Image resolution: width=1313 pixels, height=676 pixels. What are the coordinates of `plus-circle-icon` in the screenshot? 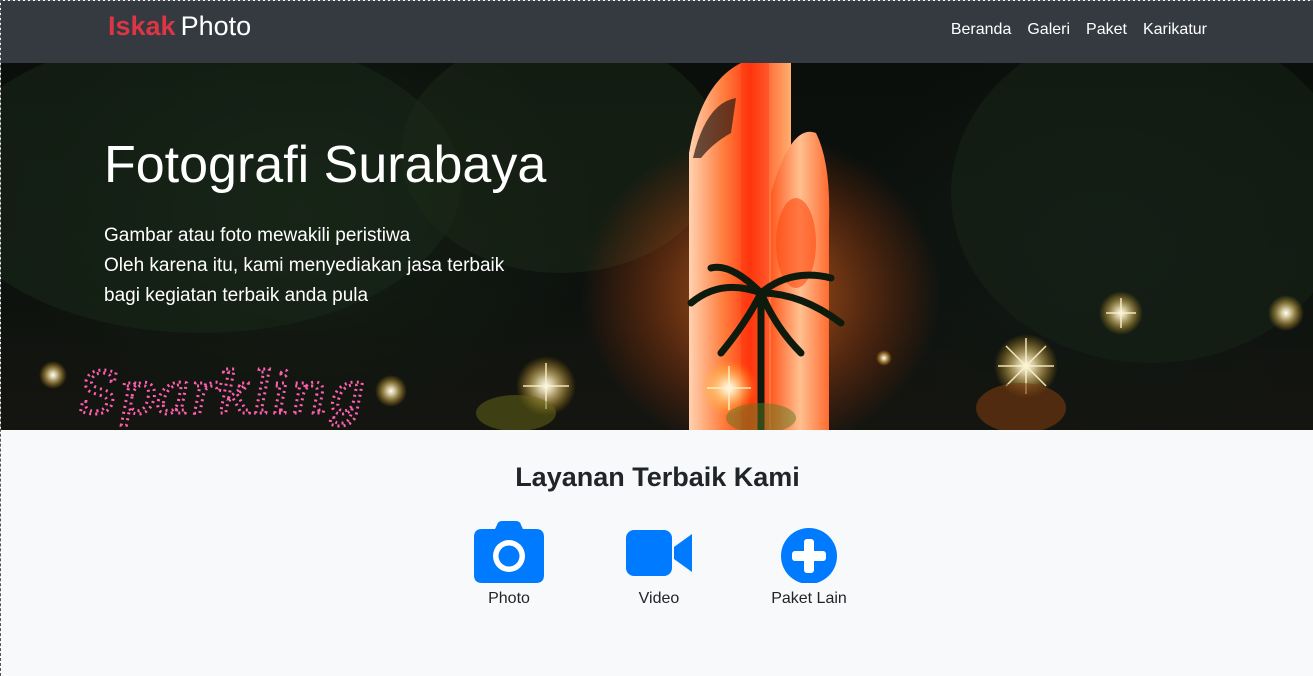 It's located at (809, 555).